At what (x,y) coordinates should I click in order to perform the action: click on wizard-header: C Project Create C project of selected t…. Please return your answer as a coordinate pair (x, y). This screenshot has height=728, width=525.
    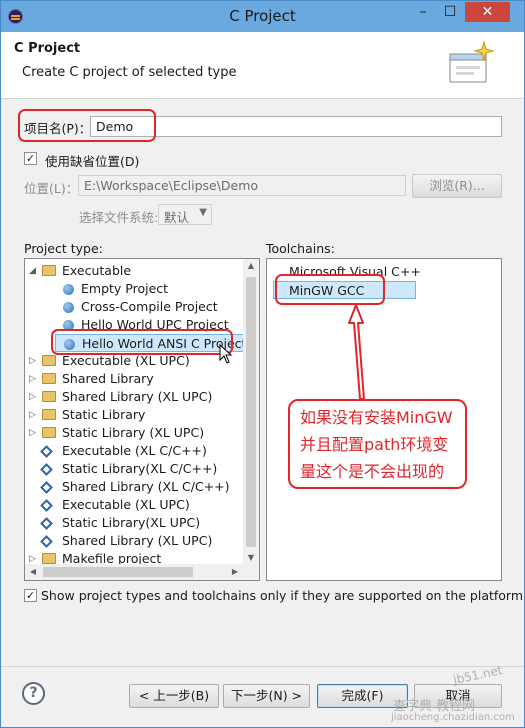
    Looking at the image, I should click on (262, 65).